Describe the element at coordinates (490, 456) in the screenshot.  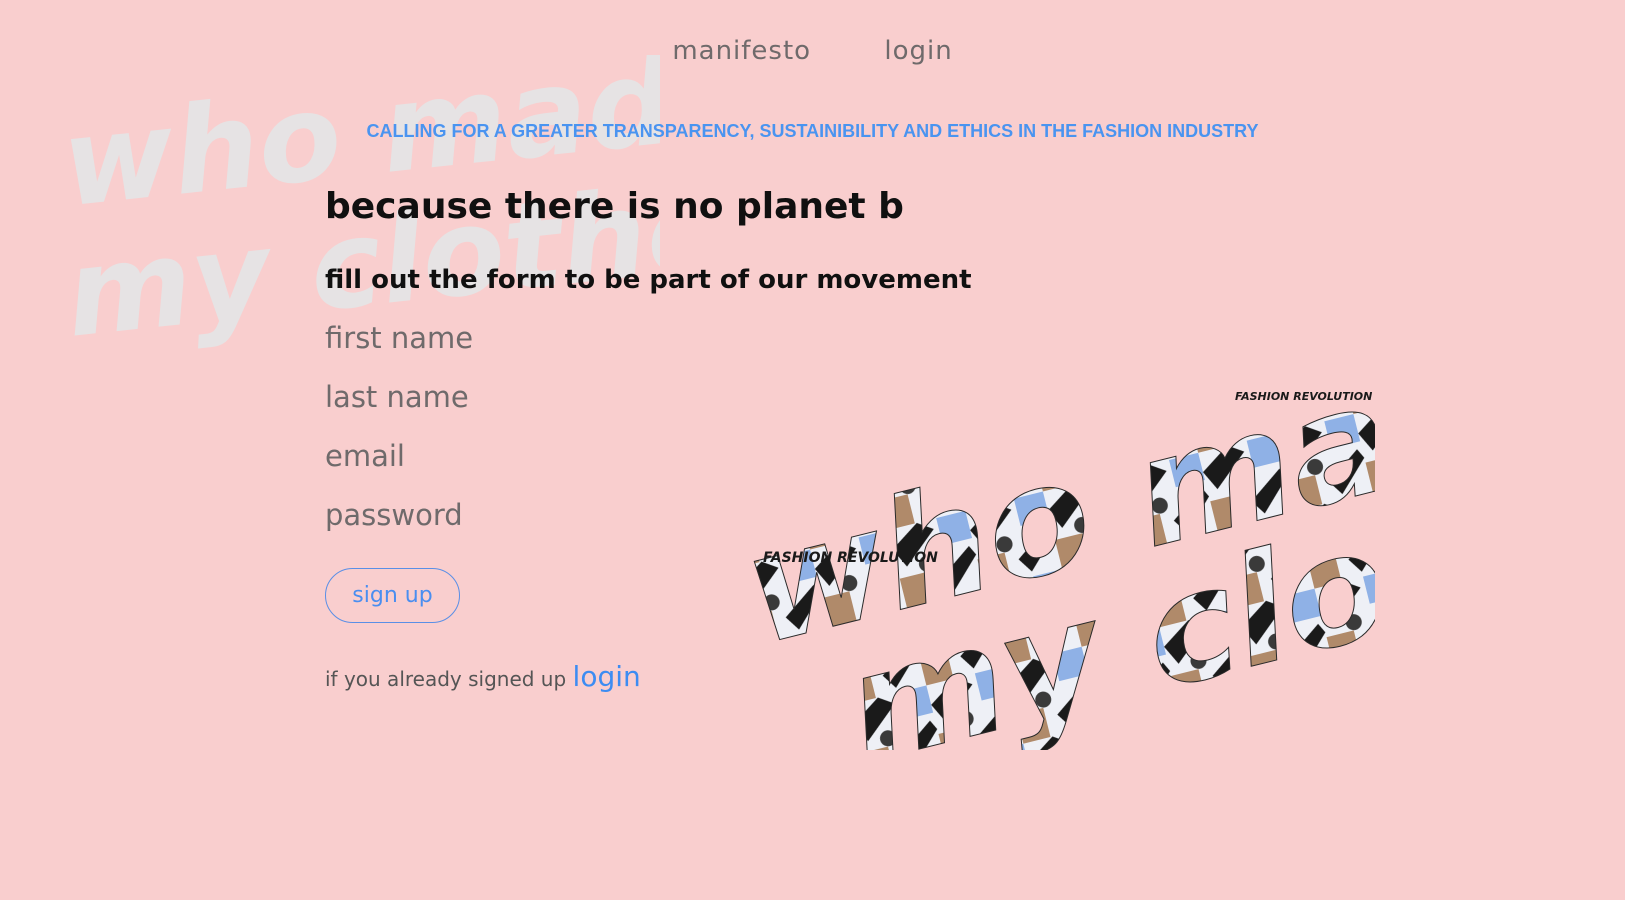
I see `email-input` at that location.